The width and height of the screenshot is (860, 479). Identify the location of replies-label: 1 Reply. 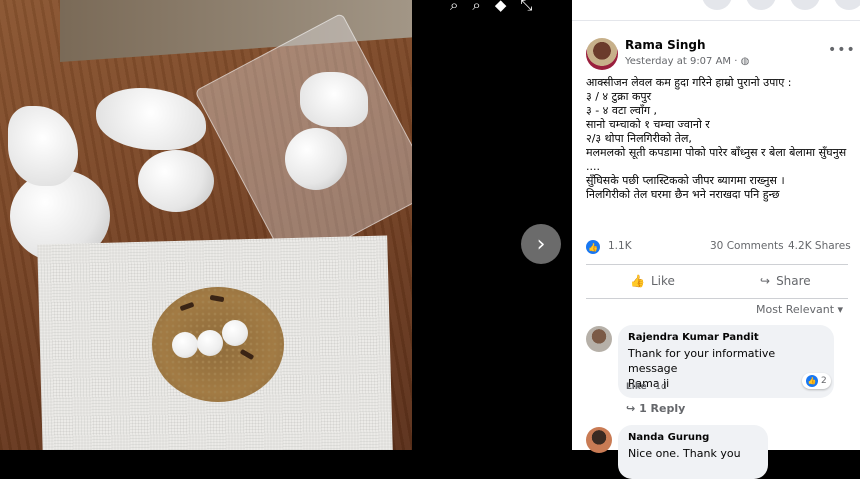
(662, 408).